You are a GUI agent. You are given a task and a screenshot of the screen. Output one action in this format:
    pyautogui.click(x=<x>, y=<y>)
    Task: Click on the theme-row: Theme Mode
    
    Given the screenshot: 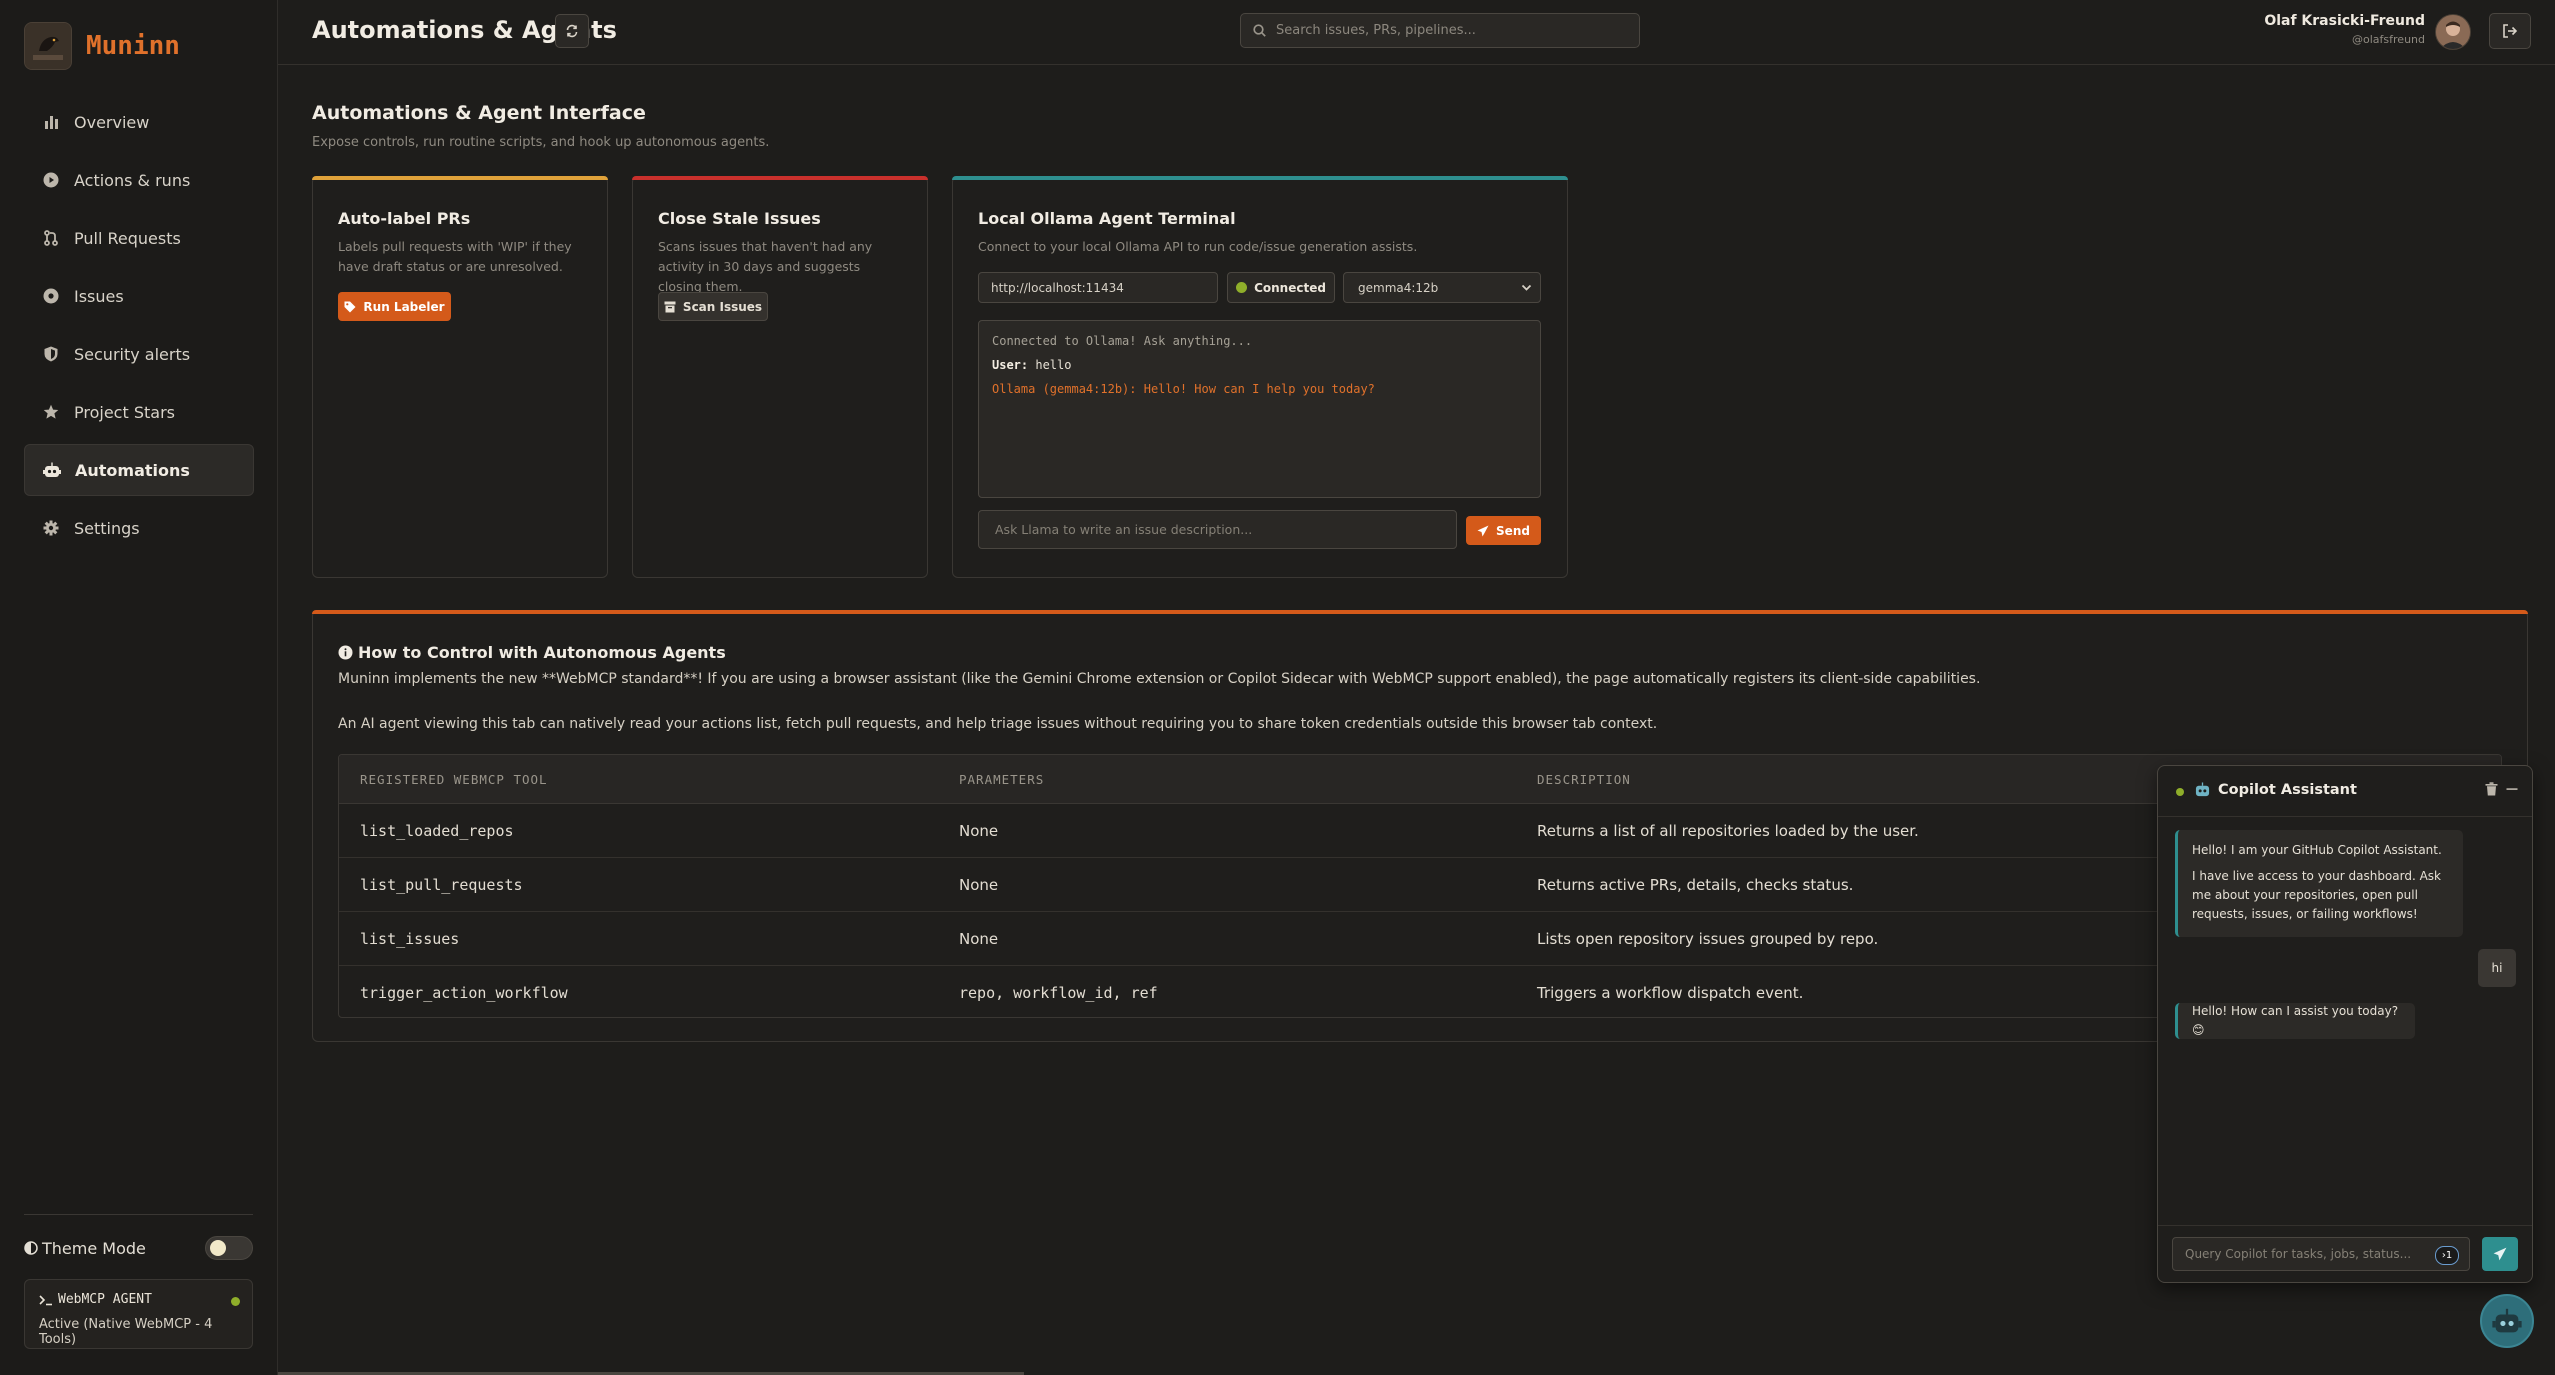 What is the action you would take?
    pyautogui.click(x=138, y=1248)
    